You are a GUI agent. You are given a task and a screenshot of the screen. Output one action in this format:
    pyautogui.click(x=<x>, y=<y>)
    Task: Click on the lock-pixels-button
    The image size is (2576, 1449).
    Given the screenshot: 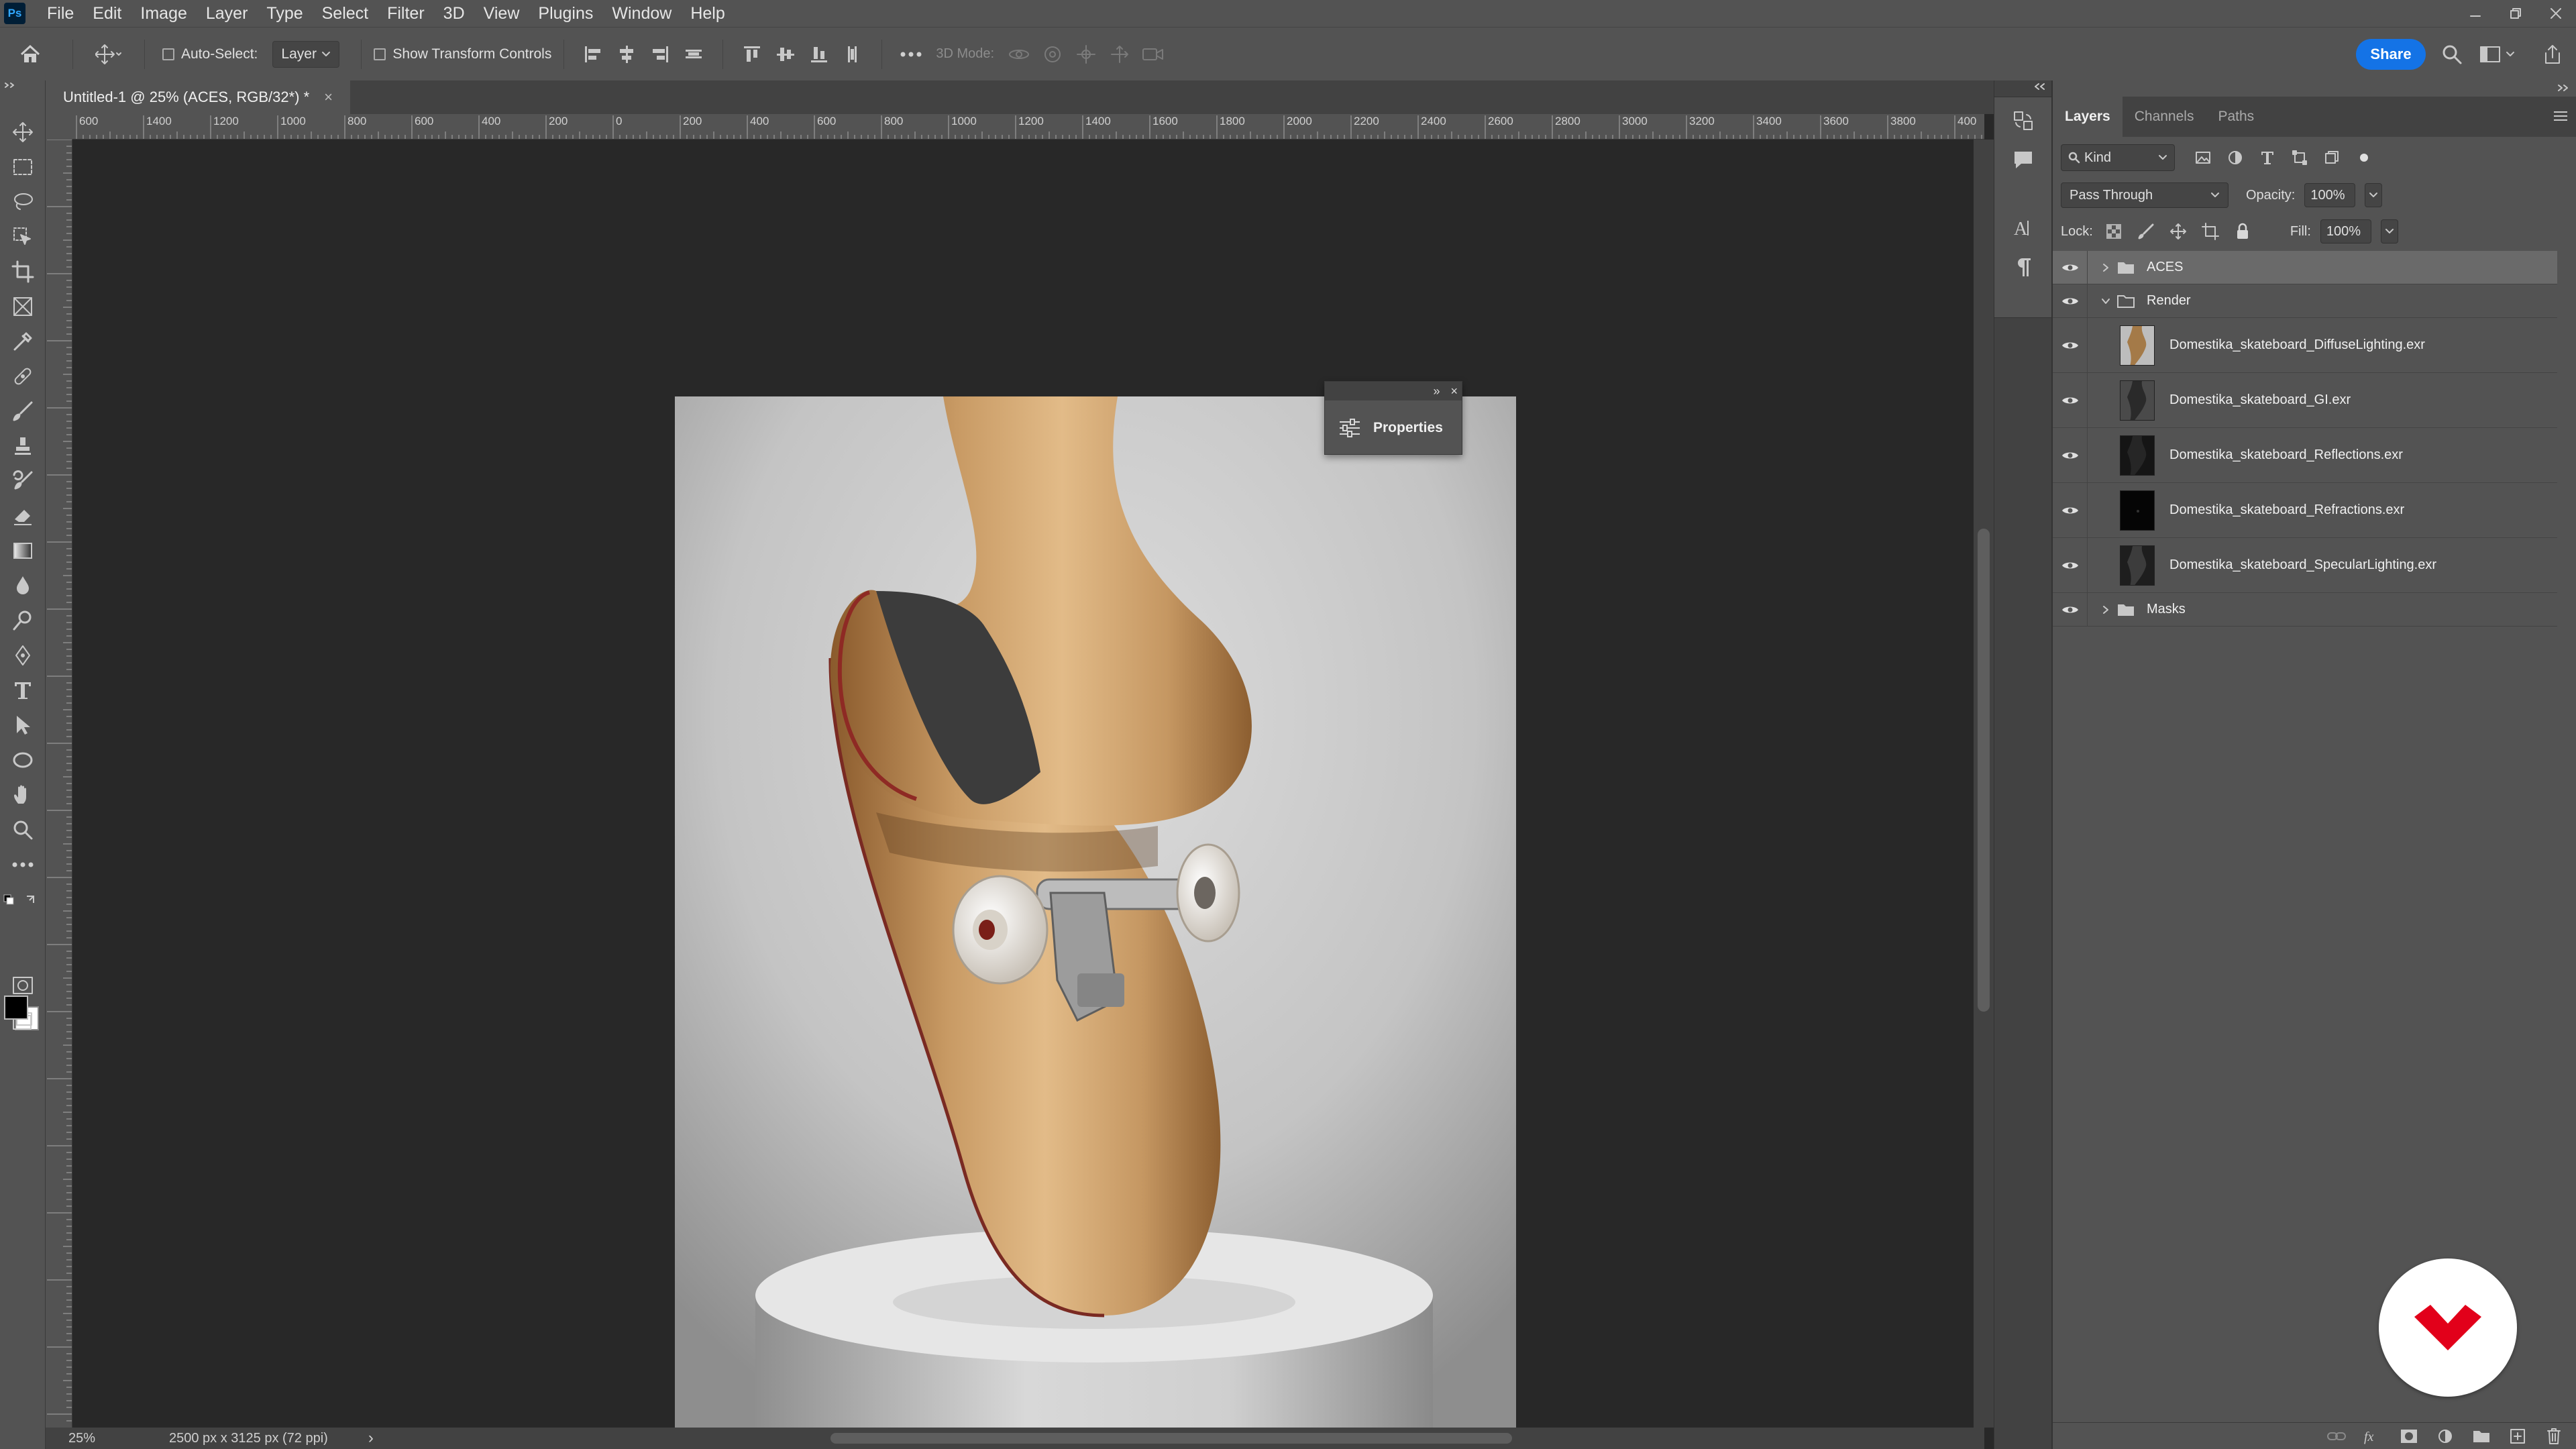 What is the action you would take?
    pyautogui.click(x=2146, y=231)
    